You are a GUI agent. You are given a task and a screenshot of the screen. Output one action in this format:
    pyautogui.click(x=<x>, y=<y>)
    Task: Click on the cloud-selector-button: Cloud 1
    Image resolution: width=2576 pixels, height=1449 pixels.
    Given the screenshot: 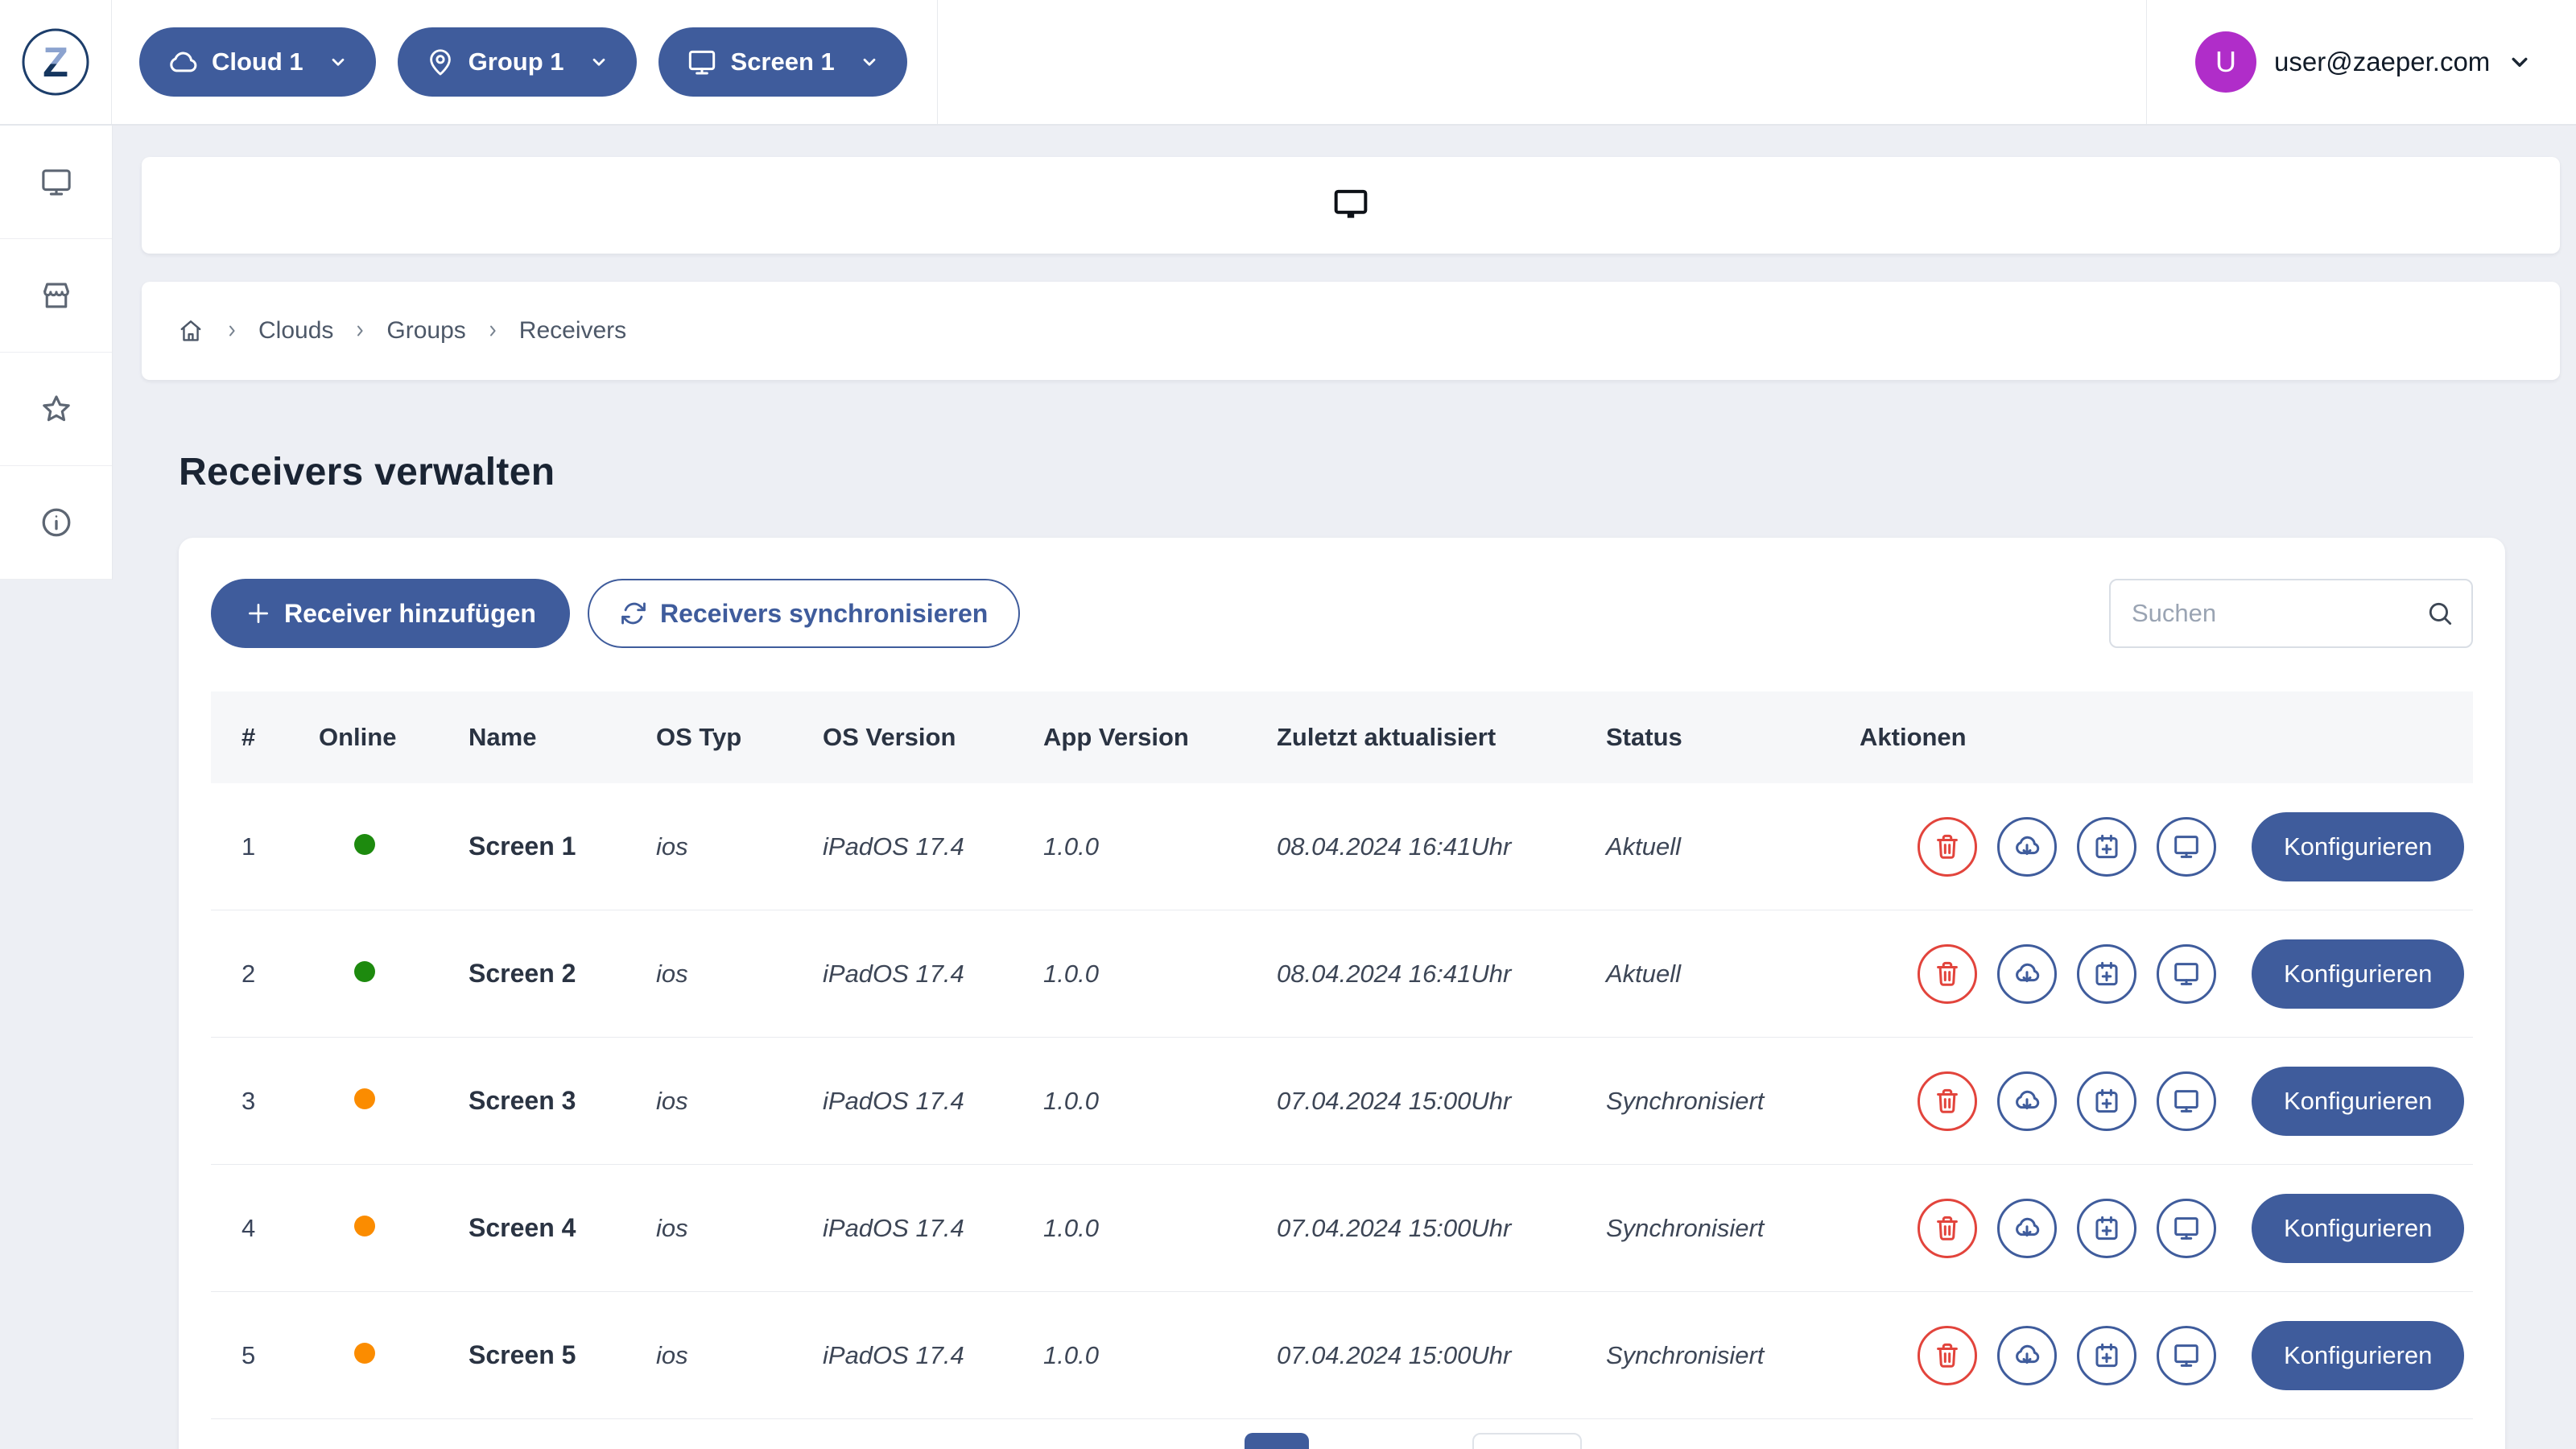 What is the action you would take?
    pyautogui.click(x=257, y=62)
    